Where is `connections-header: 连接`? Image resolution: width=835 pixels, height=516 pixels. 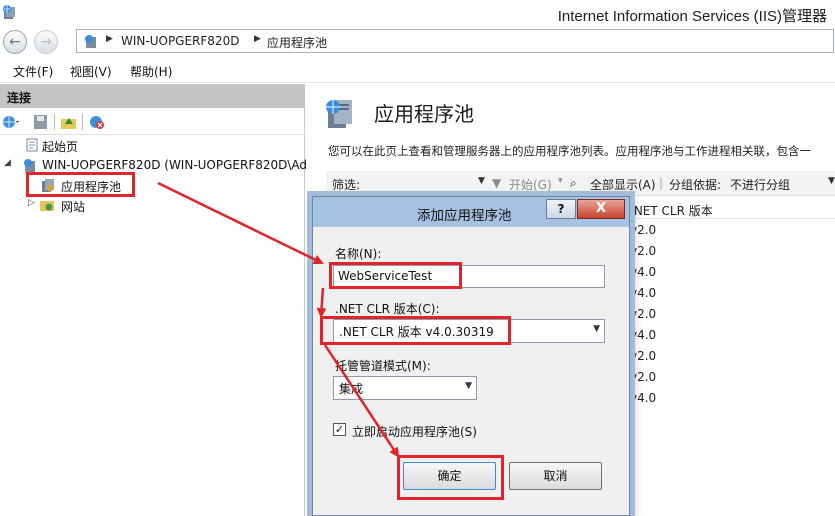
connections-header: 连接 is located at coordinates (152, 96).